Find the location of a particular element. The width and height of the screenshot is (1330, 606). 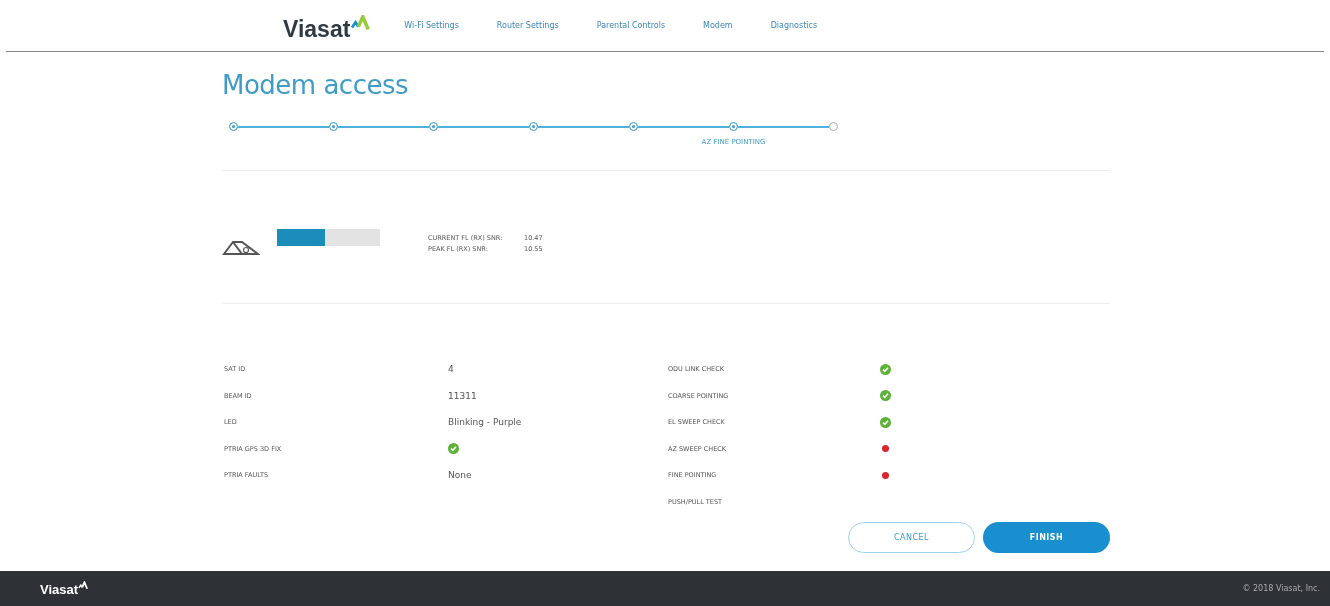

nav-link: Diagnostics is located at coordinates (794, 25).